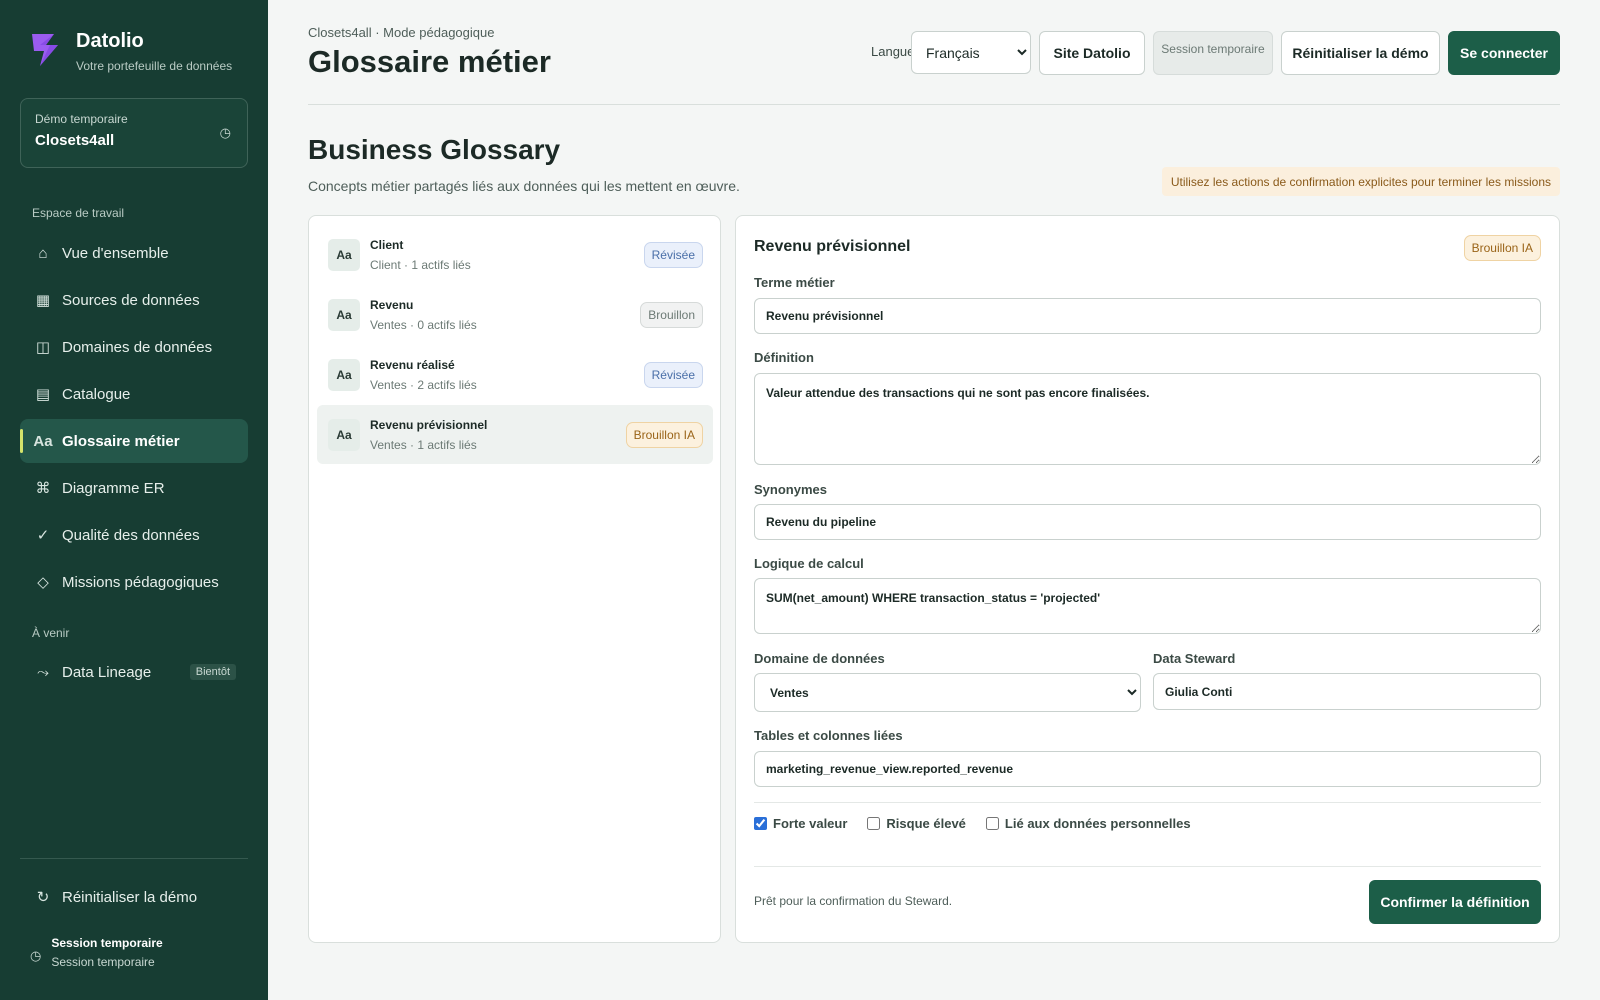 This screenshot has width=1600, height=1000. What do you see at coordinates (420, 264) in the screenshot?
I see `term-meta: Client · 1 actifs liés` at bounding box center [420, 264].